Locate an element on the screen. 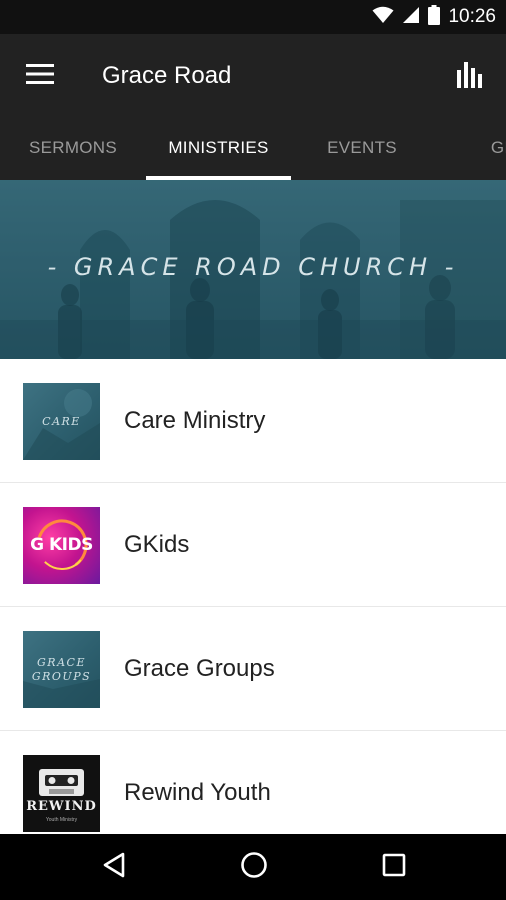 The width and height of the screenshot is (506, 900). care-ministry-thumbnail: CARE is located at coordinates (61, 421).